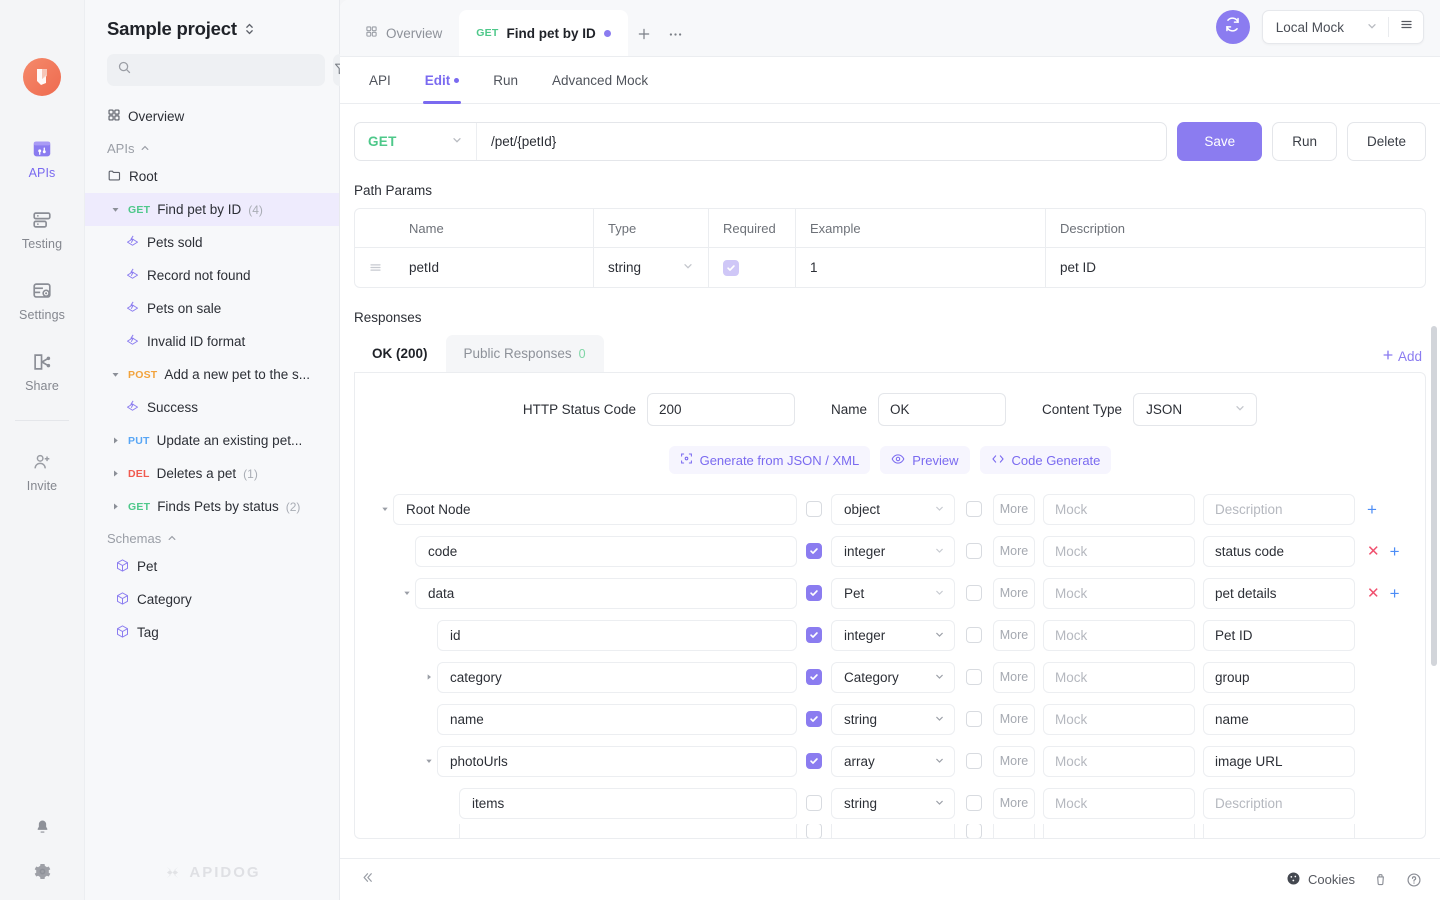 Image resolution: width=1440 pixels, height=900 pixels. I want to click on add-response-button: Add, so click(1402, 356).